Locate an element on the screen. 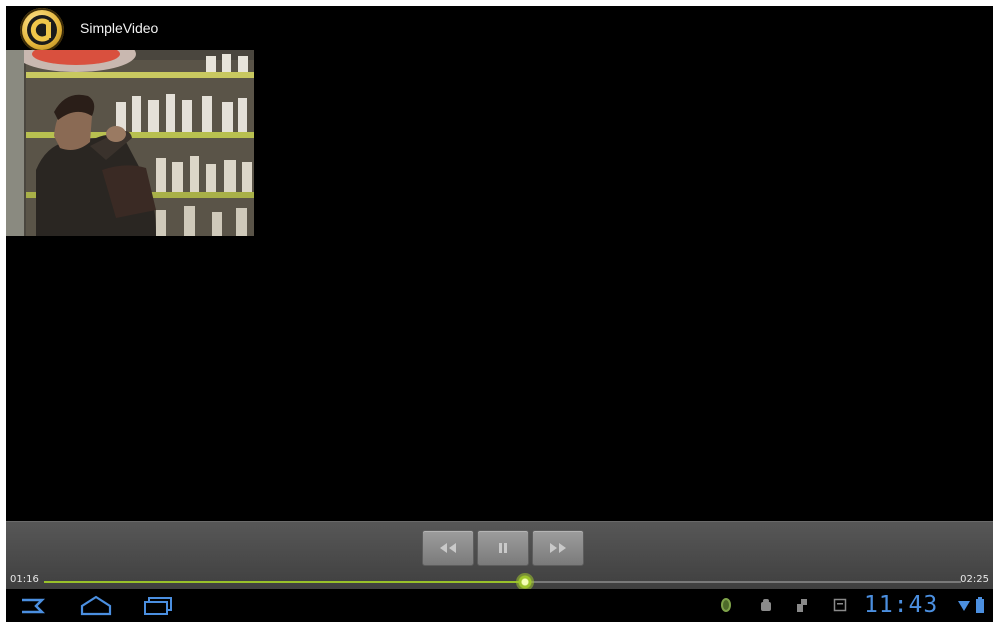  rewind-icon is located at coordinates (448, 548).